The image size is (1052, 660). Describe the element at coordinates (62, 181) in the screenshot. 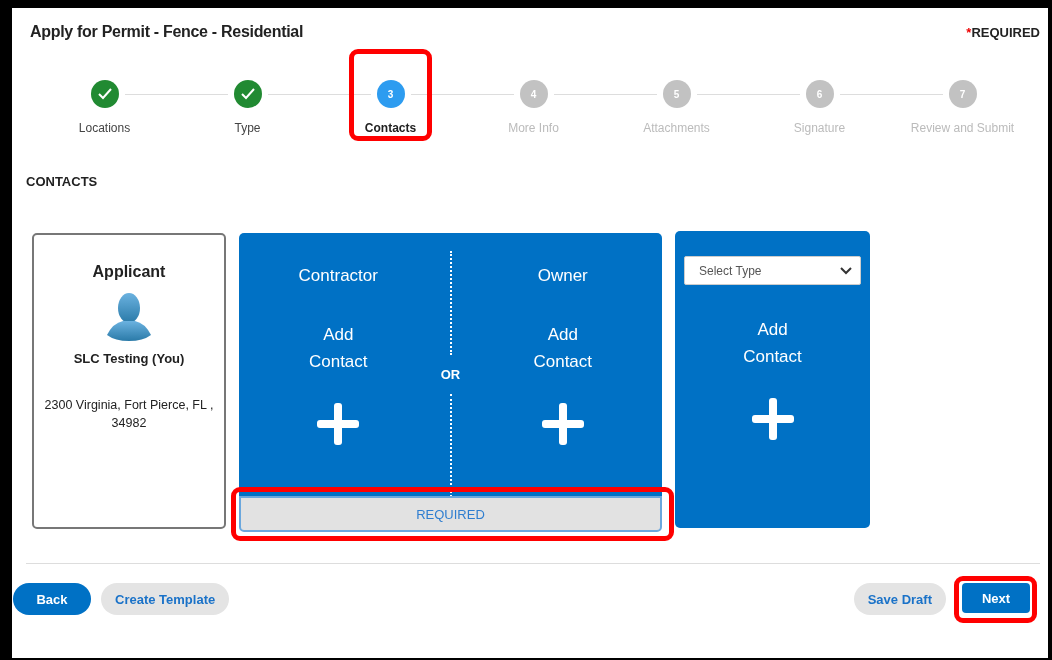

I see `section-title: CONTACTS` at that location.